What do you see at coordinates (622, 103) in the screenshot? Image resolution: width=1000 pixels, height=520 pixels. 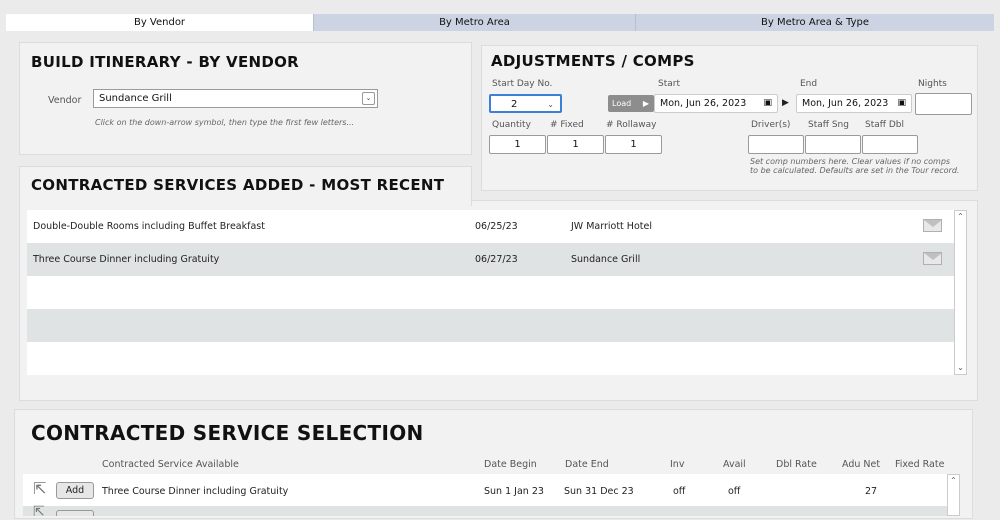 I see `load-label: Load` at bounding box center [622, 103].